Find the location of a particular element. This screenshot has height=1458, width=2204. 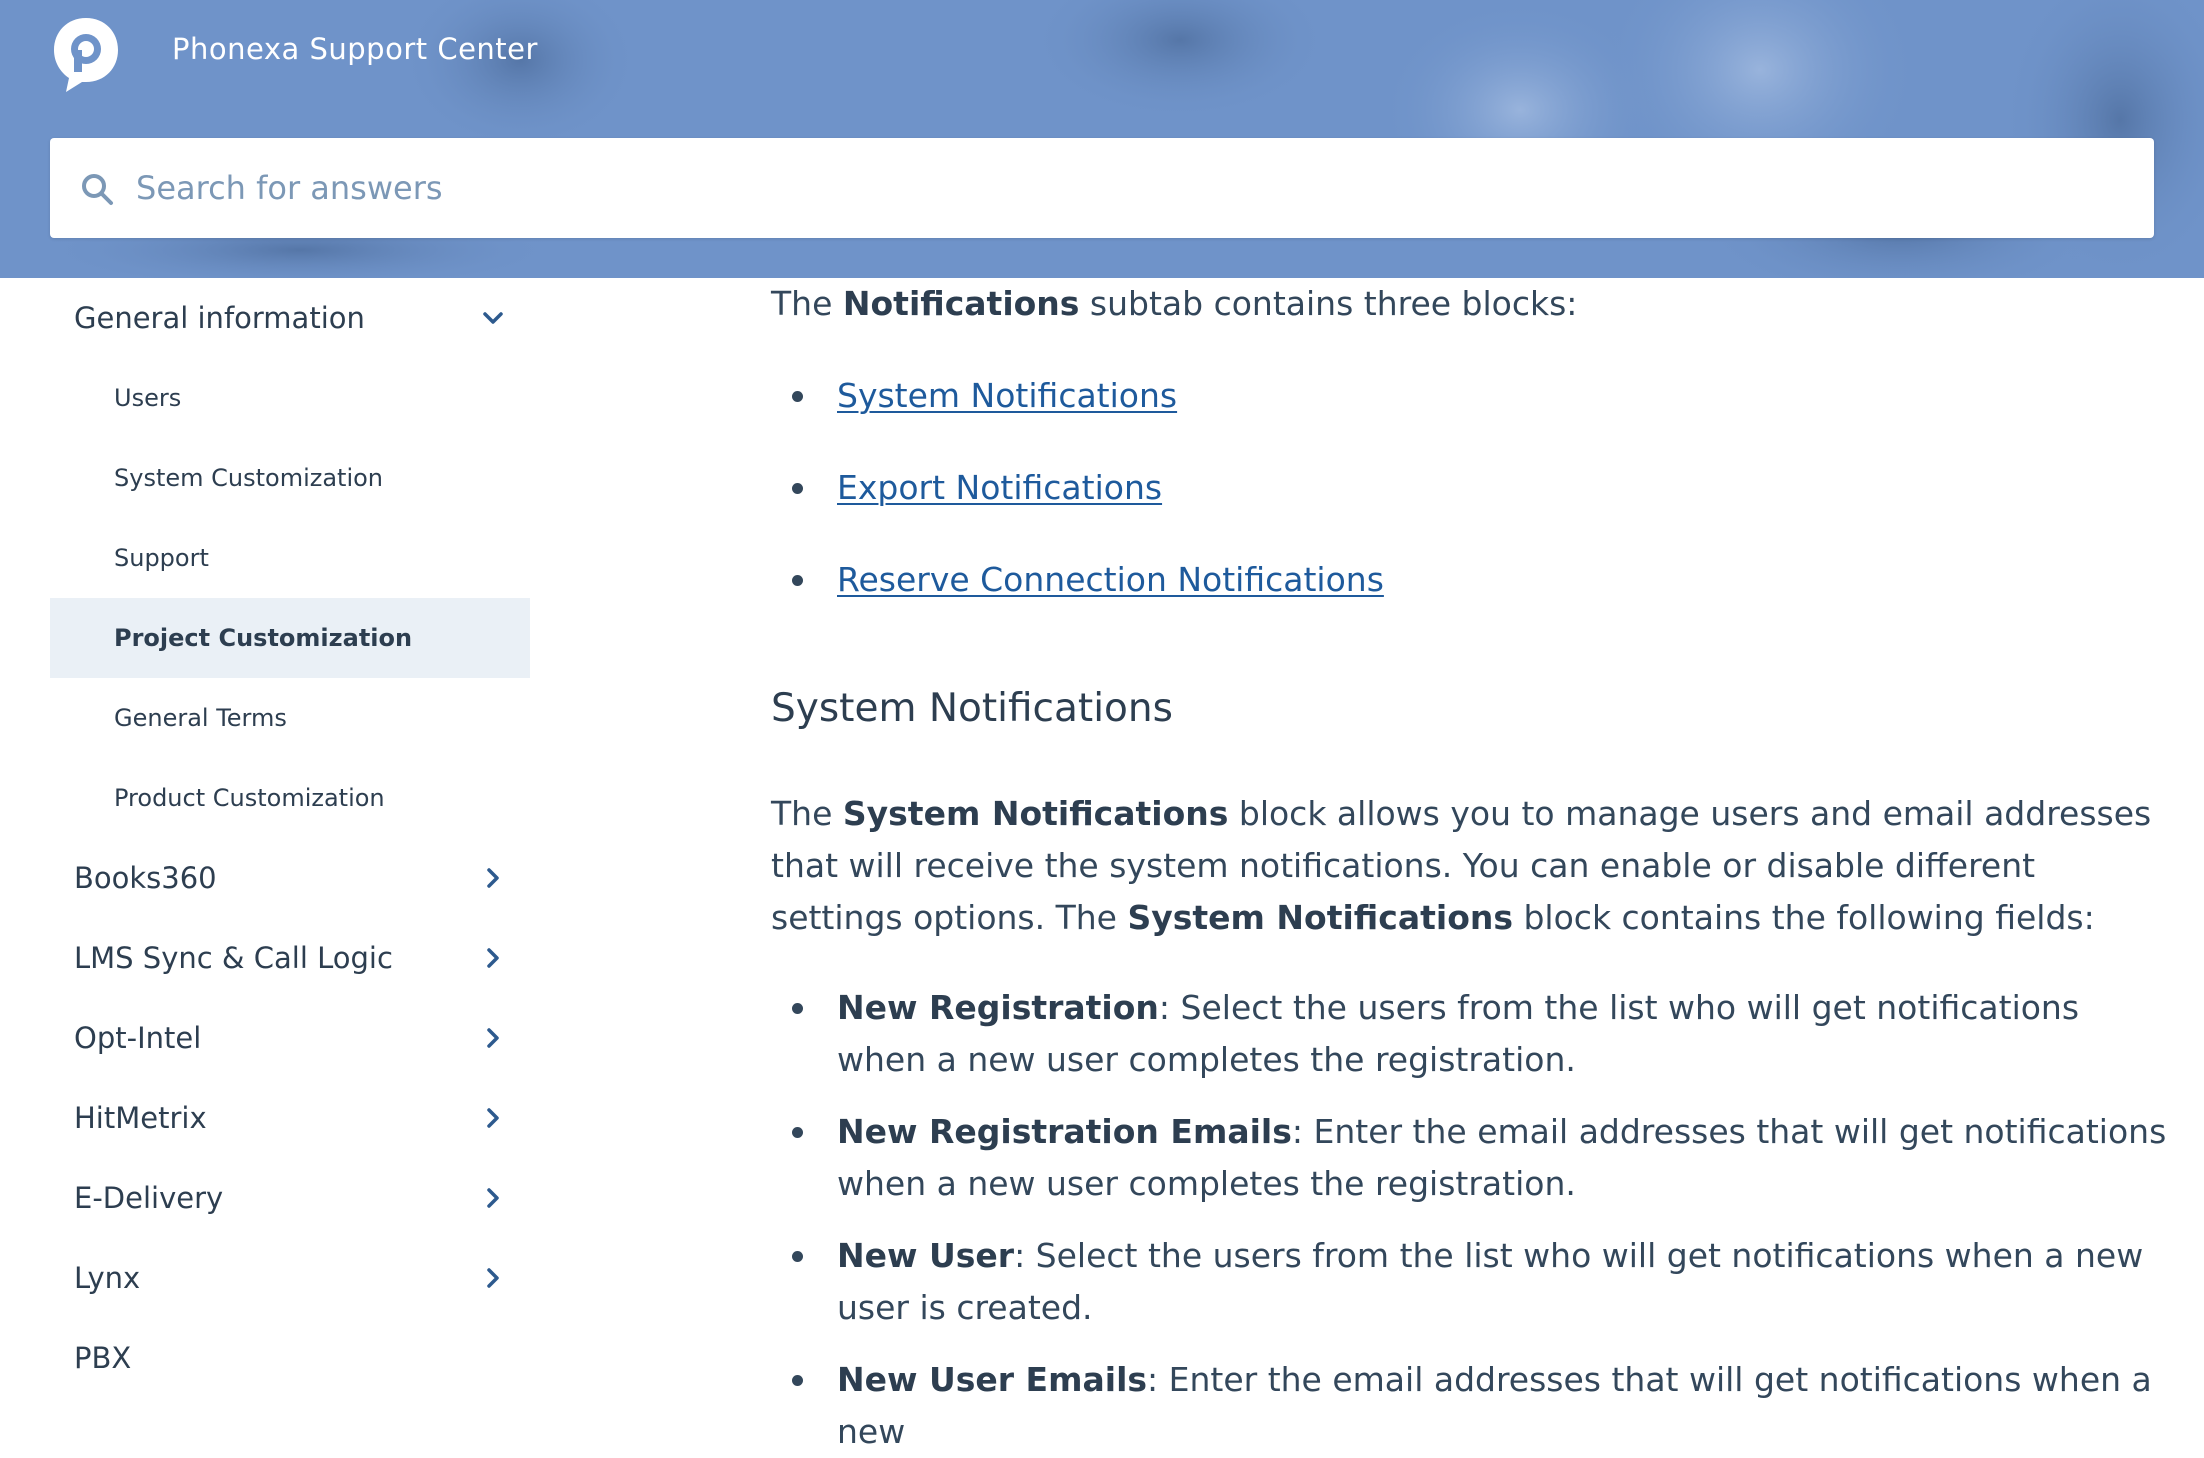

sidebar-item-support: Support is located at coordinates (290, 558).